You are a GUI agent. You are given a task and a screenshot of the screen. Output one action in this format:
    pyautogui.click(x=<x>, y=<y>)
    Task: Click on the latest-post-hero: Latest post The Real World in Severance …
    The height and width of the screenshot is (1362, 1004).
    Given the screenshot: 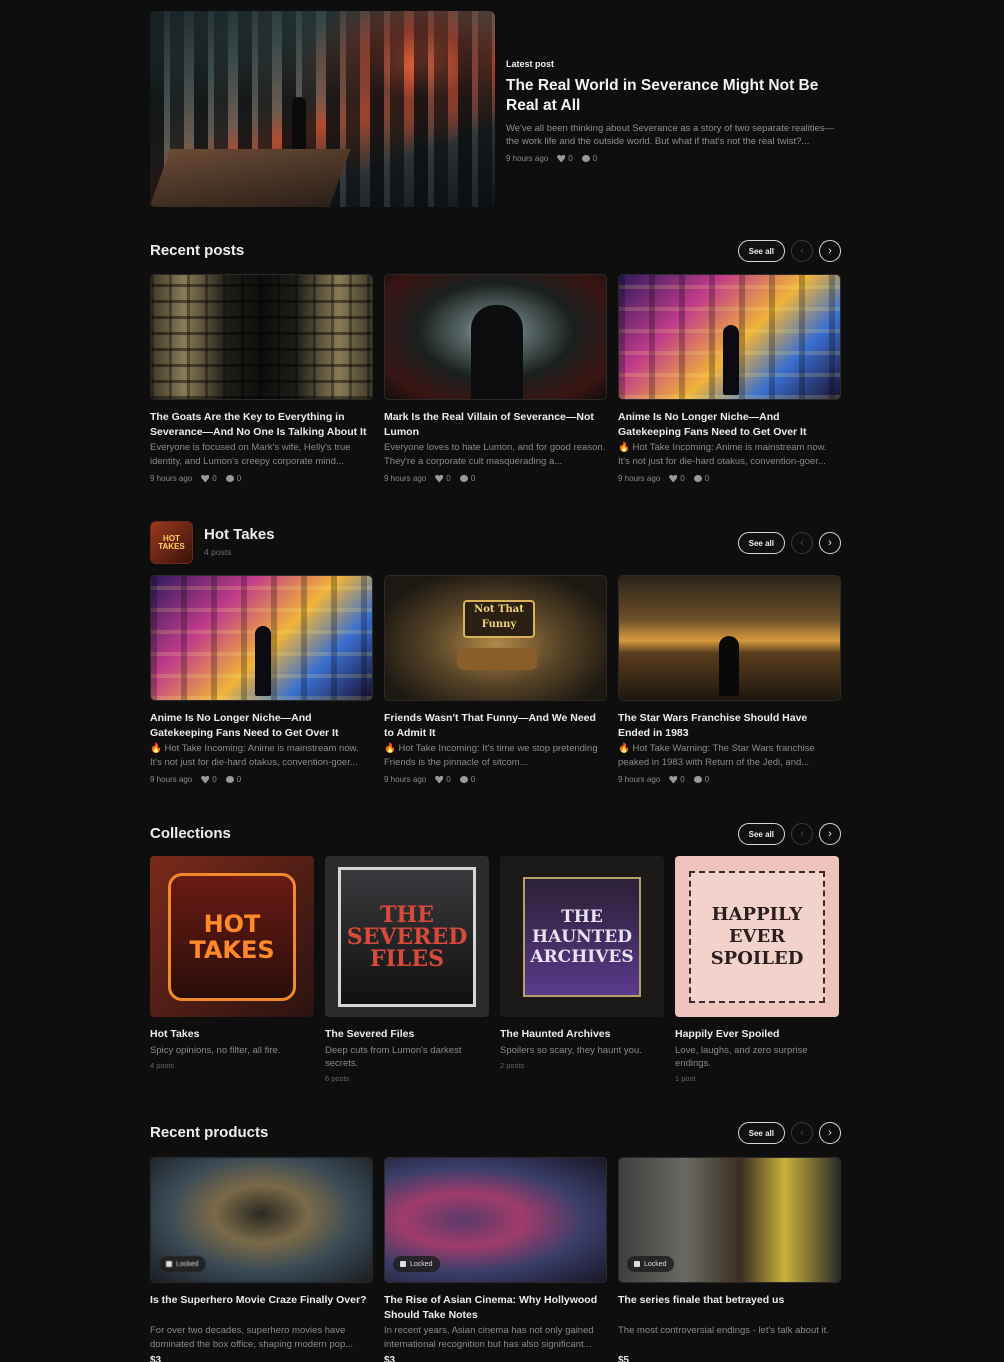 What is the action you would take?
    pyautogui.click(x=495, y=109)
    